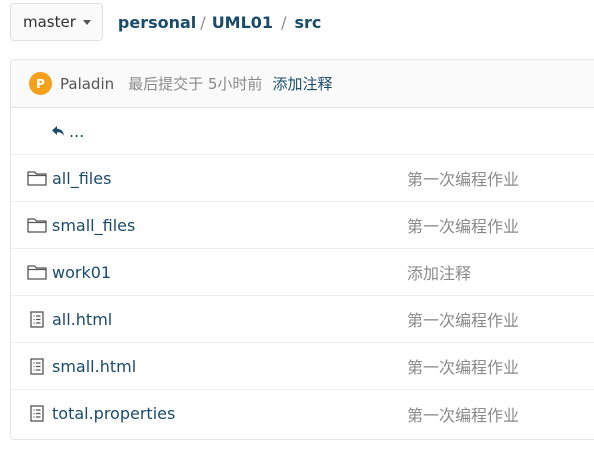 This screenshot has width=594, height=476. Describe the element at coordinates (307, 22) in the screenshot. I see `breadcrumb-path: src` at that location.